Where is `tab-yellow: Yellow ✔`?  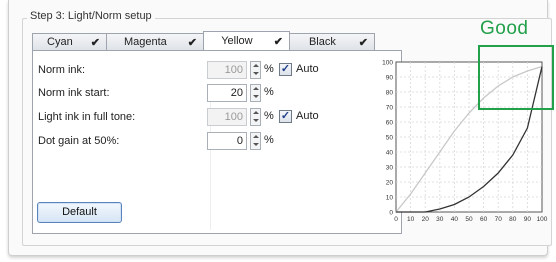
tab-yellow: Yellow ✔ is located at coordinates (246, 40).